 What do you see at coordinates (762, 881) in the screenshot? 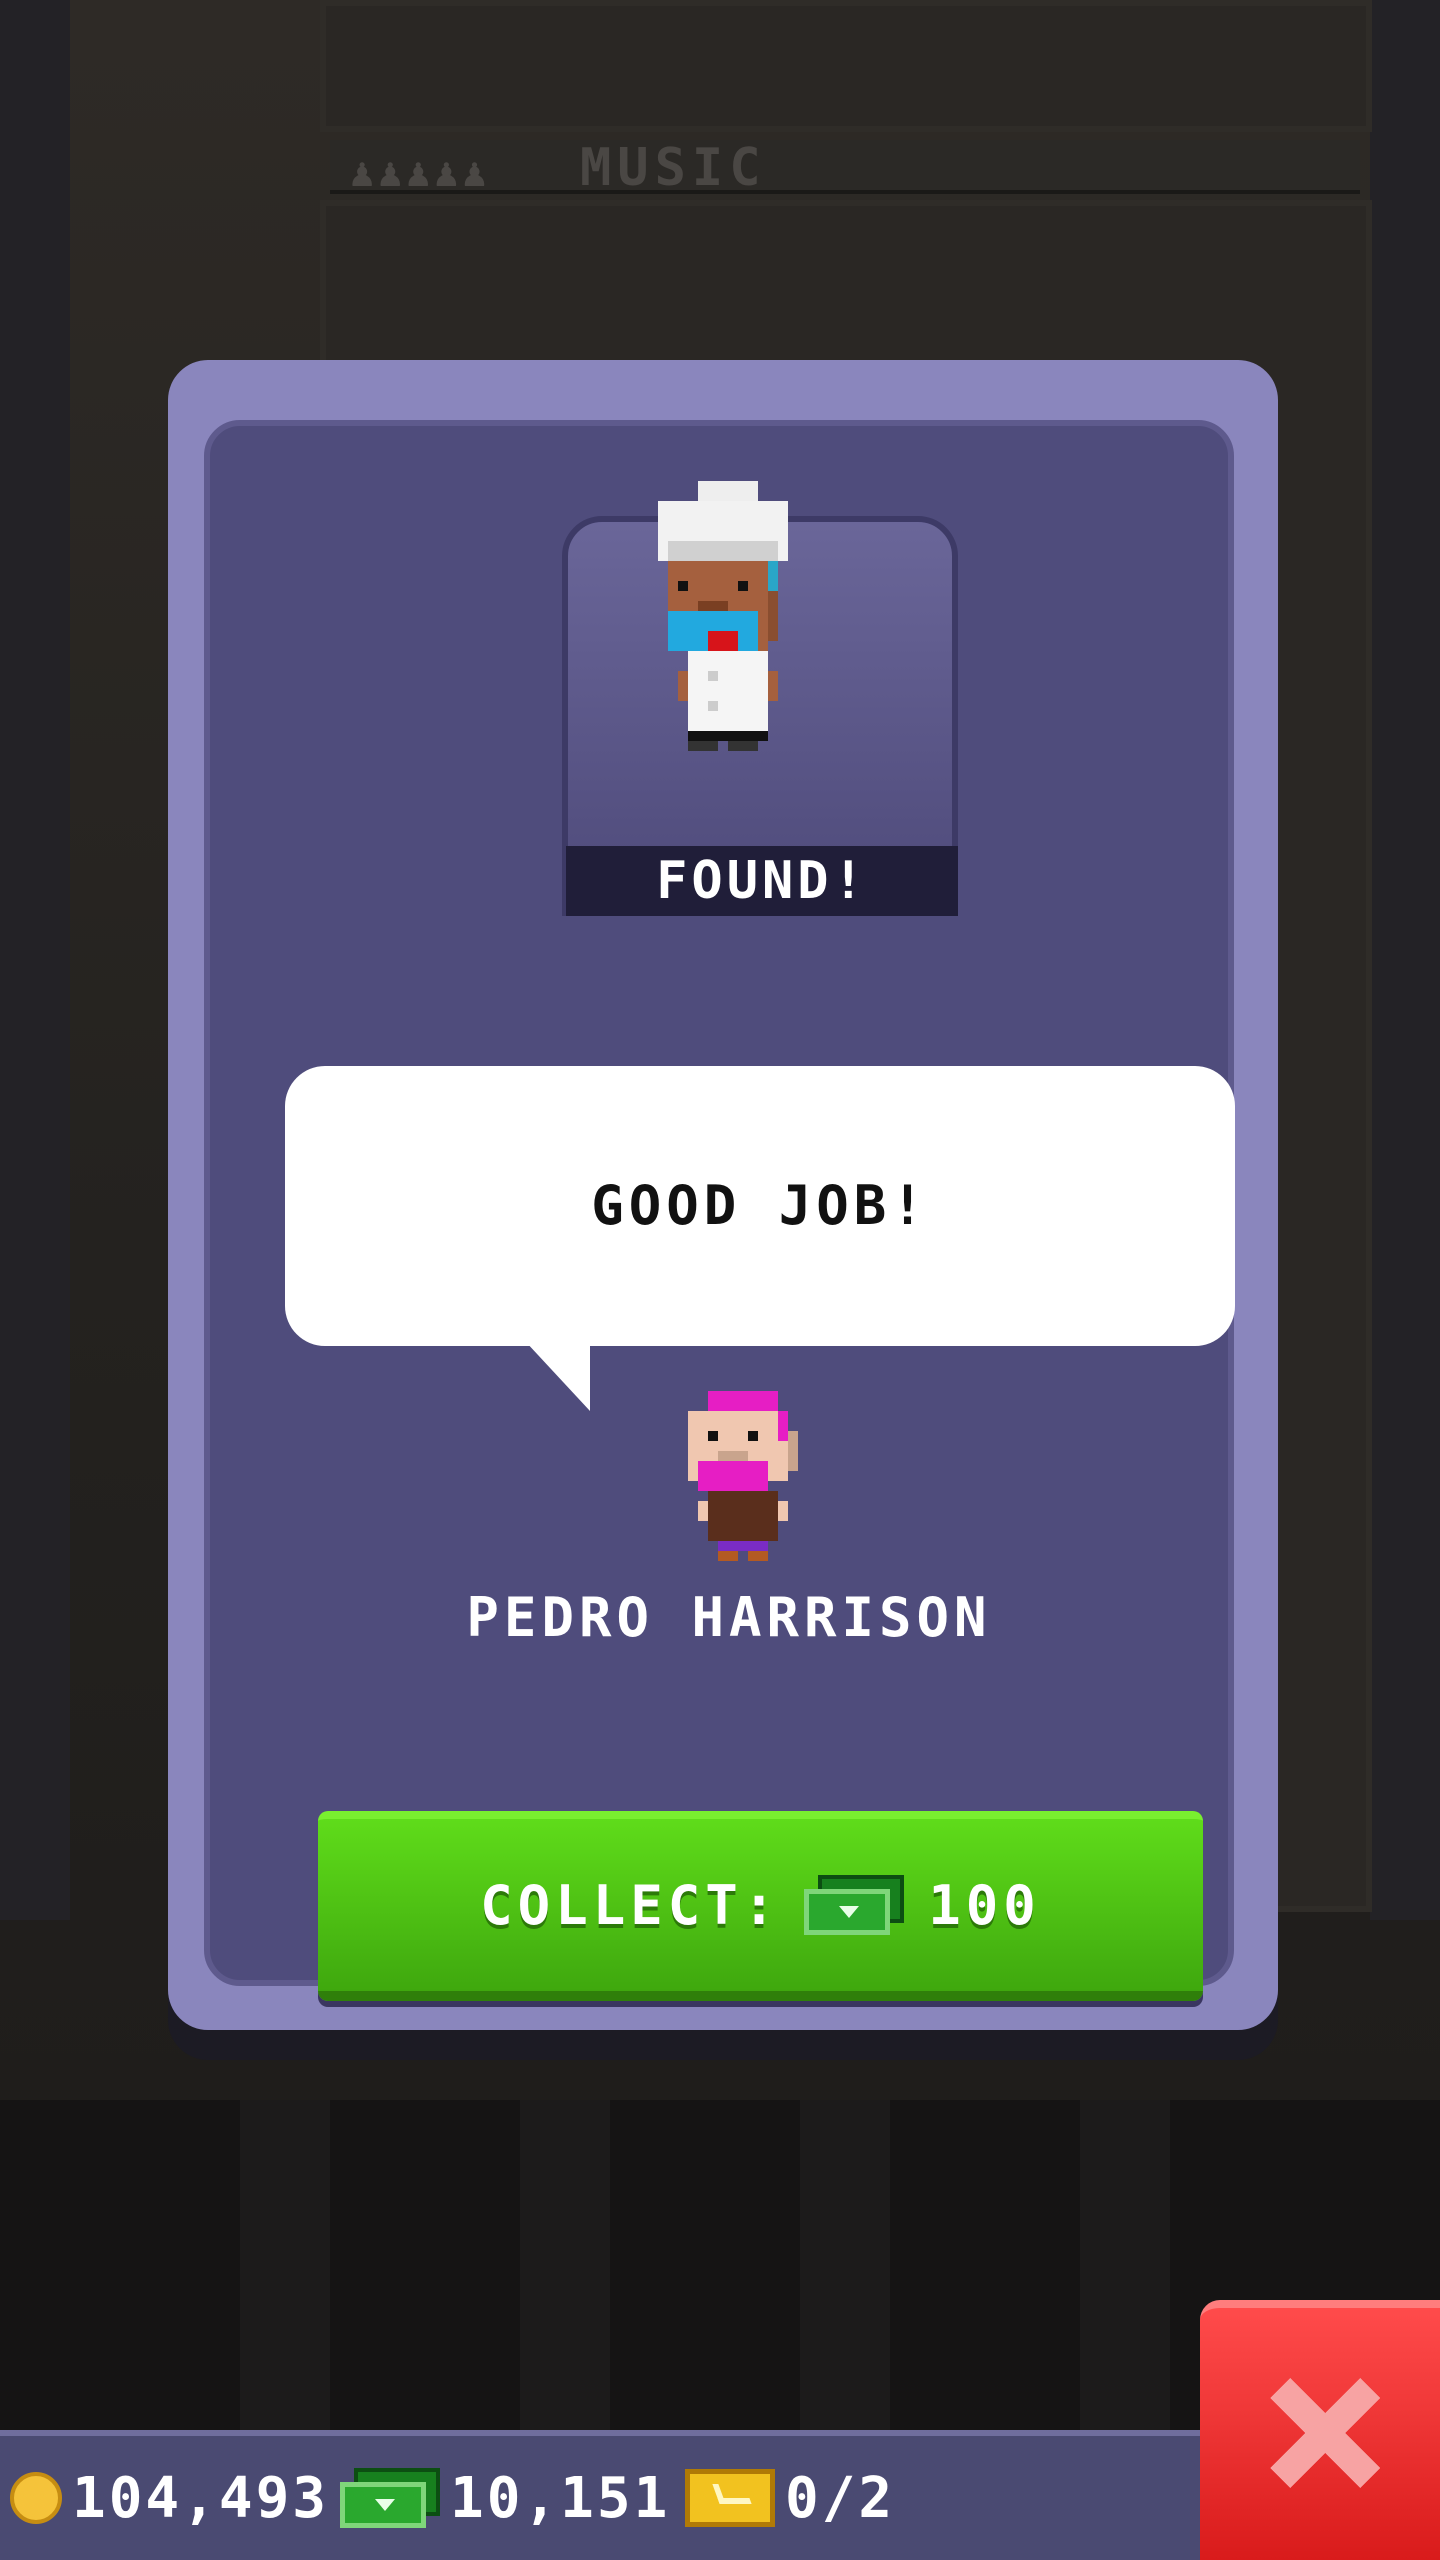
I see `found-status-label: FOUND!` at bounding box center [762, 881].